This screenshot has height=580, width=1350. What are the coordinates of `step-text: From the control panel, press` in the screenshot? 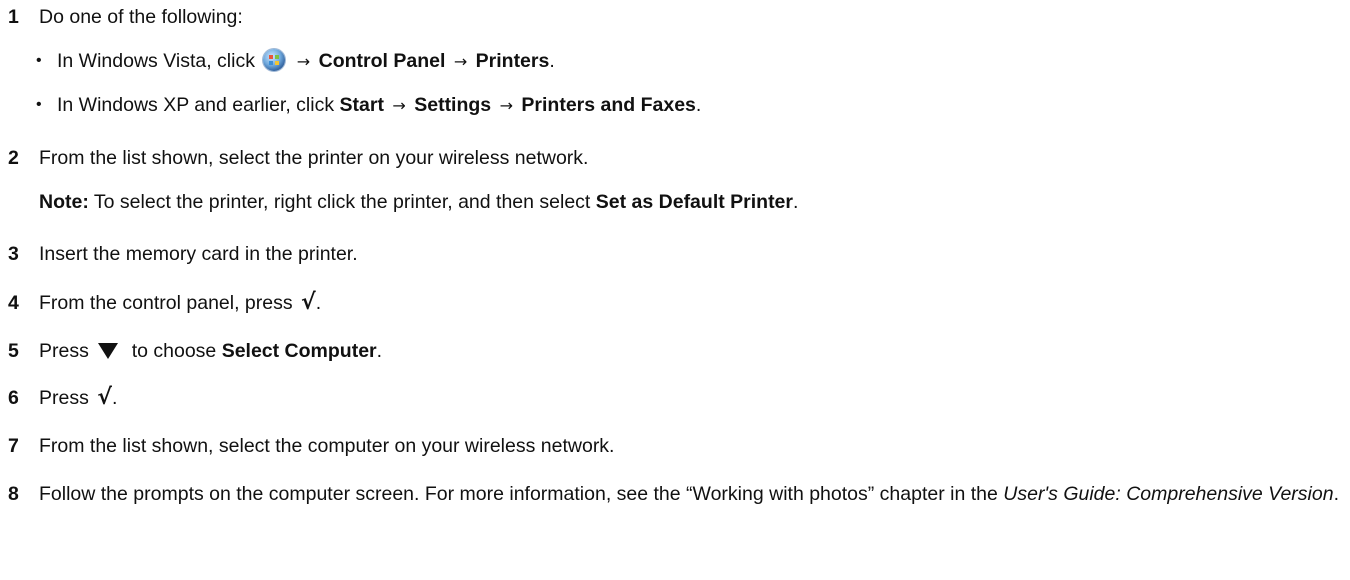 It's located at (166, 303).